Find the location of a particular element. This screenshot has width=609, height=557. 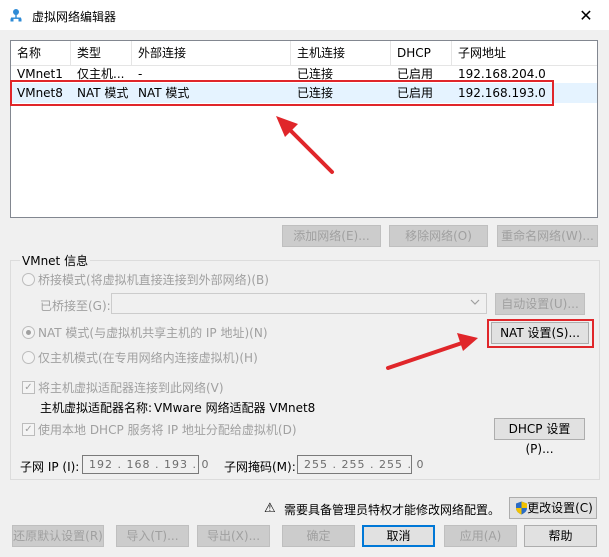

highlight-box-vmnet8 is located at coordinates (282, 93).